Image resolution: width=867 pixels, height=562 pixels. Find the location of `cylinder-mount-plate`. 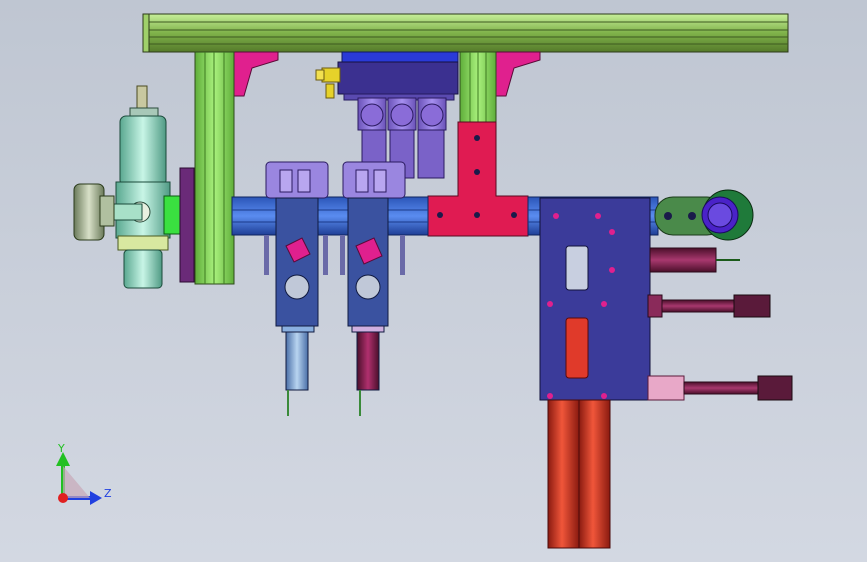

cylinder-mount-plate is located at coordinates (595, 299).